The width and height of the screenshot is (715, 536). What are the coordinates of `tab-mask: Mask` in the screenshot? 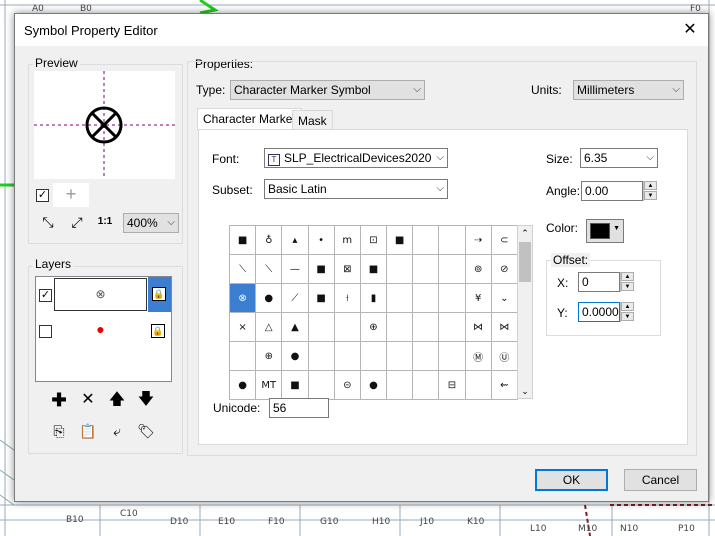 It's located at (312, 120).